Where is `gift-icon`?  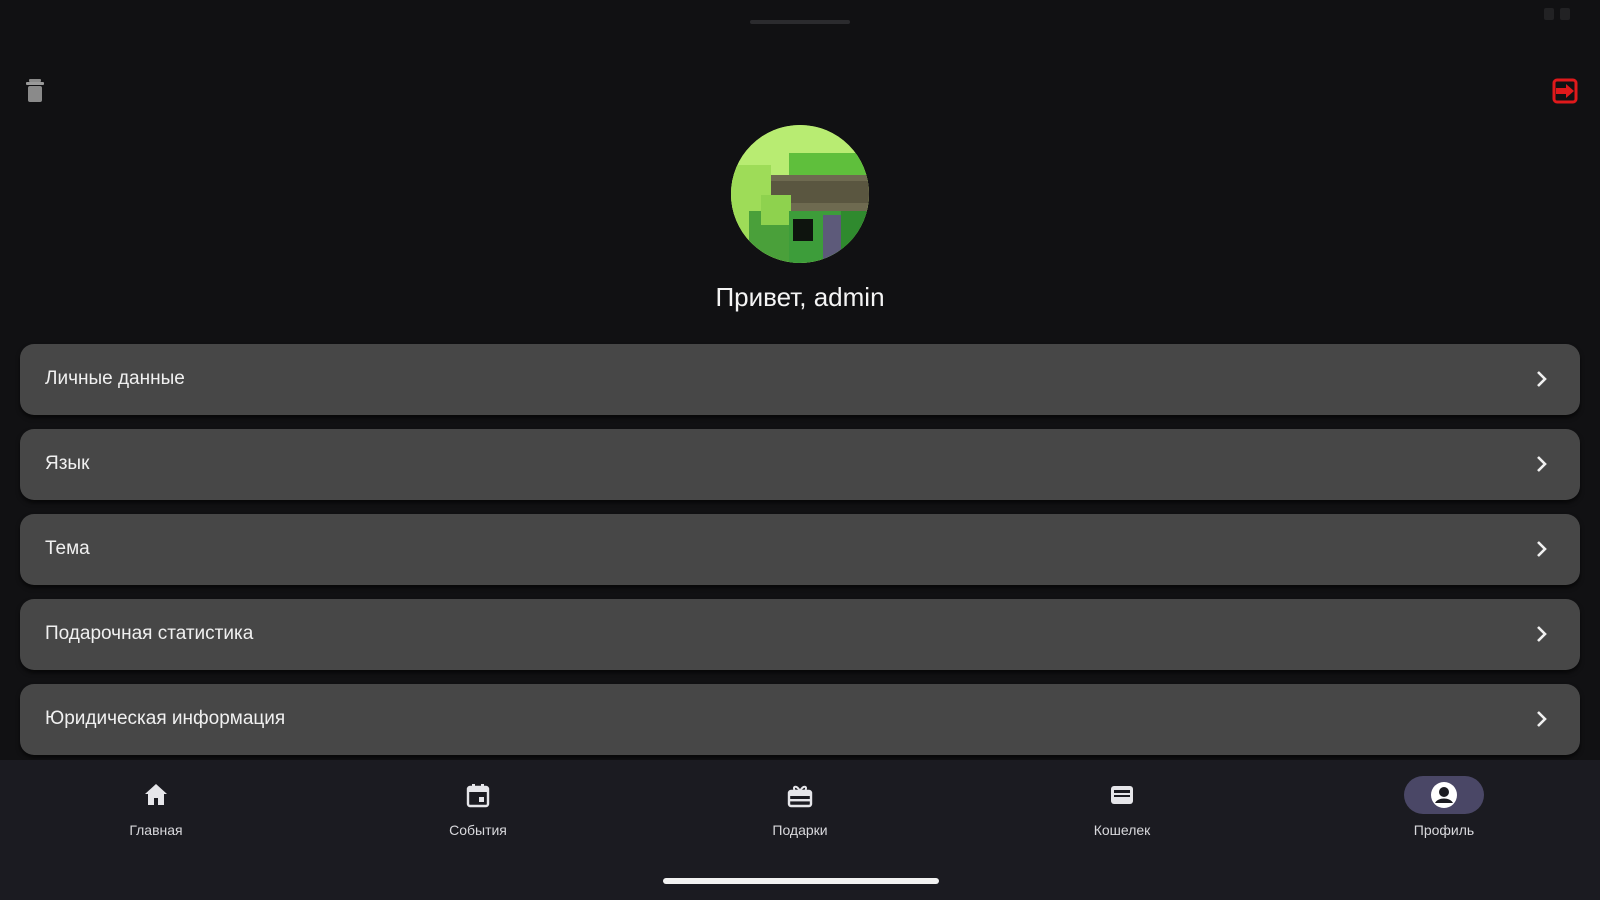
gift-icon is located at coordinates (800, 796).